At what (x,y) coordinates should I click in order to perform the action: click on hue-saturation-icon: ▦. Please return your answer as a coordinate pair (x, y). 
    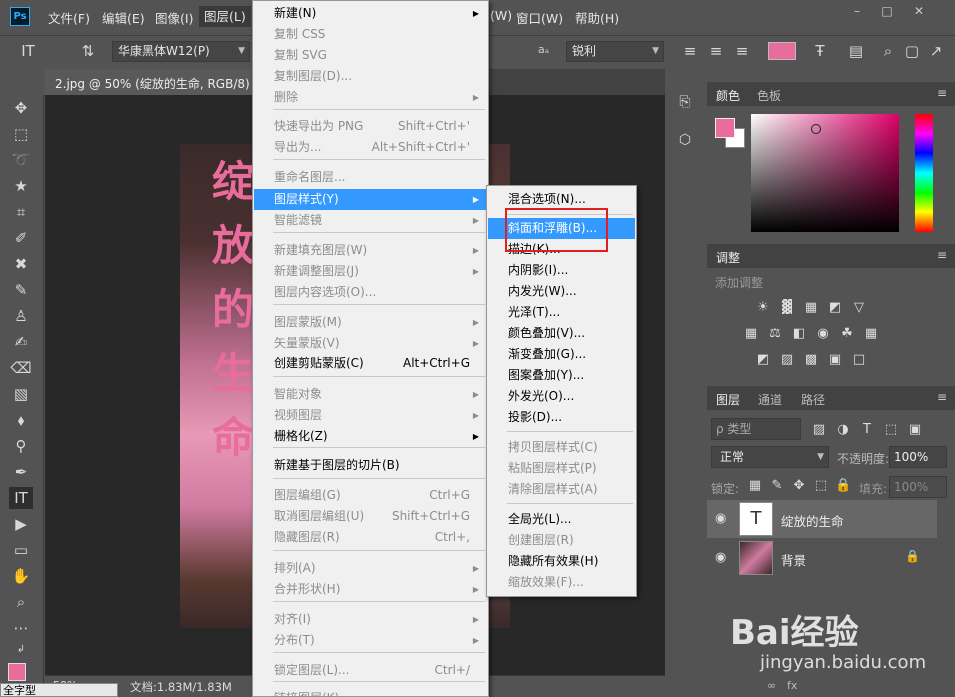
    Looking at the image, I should click on (751, 334).